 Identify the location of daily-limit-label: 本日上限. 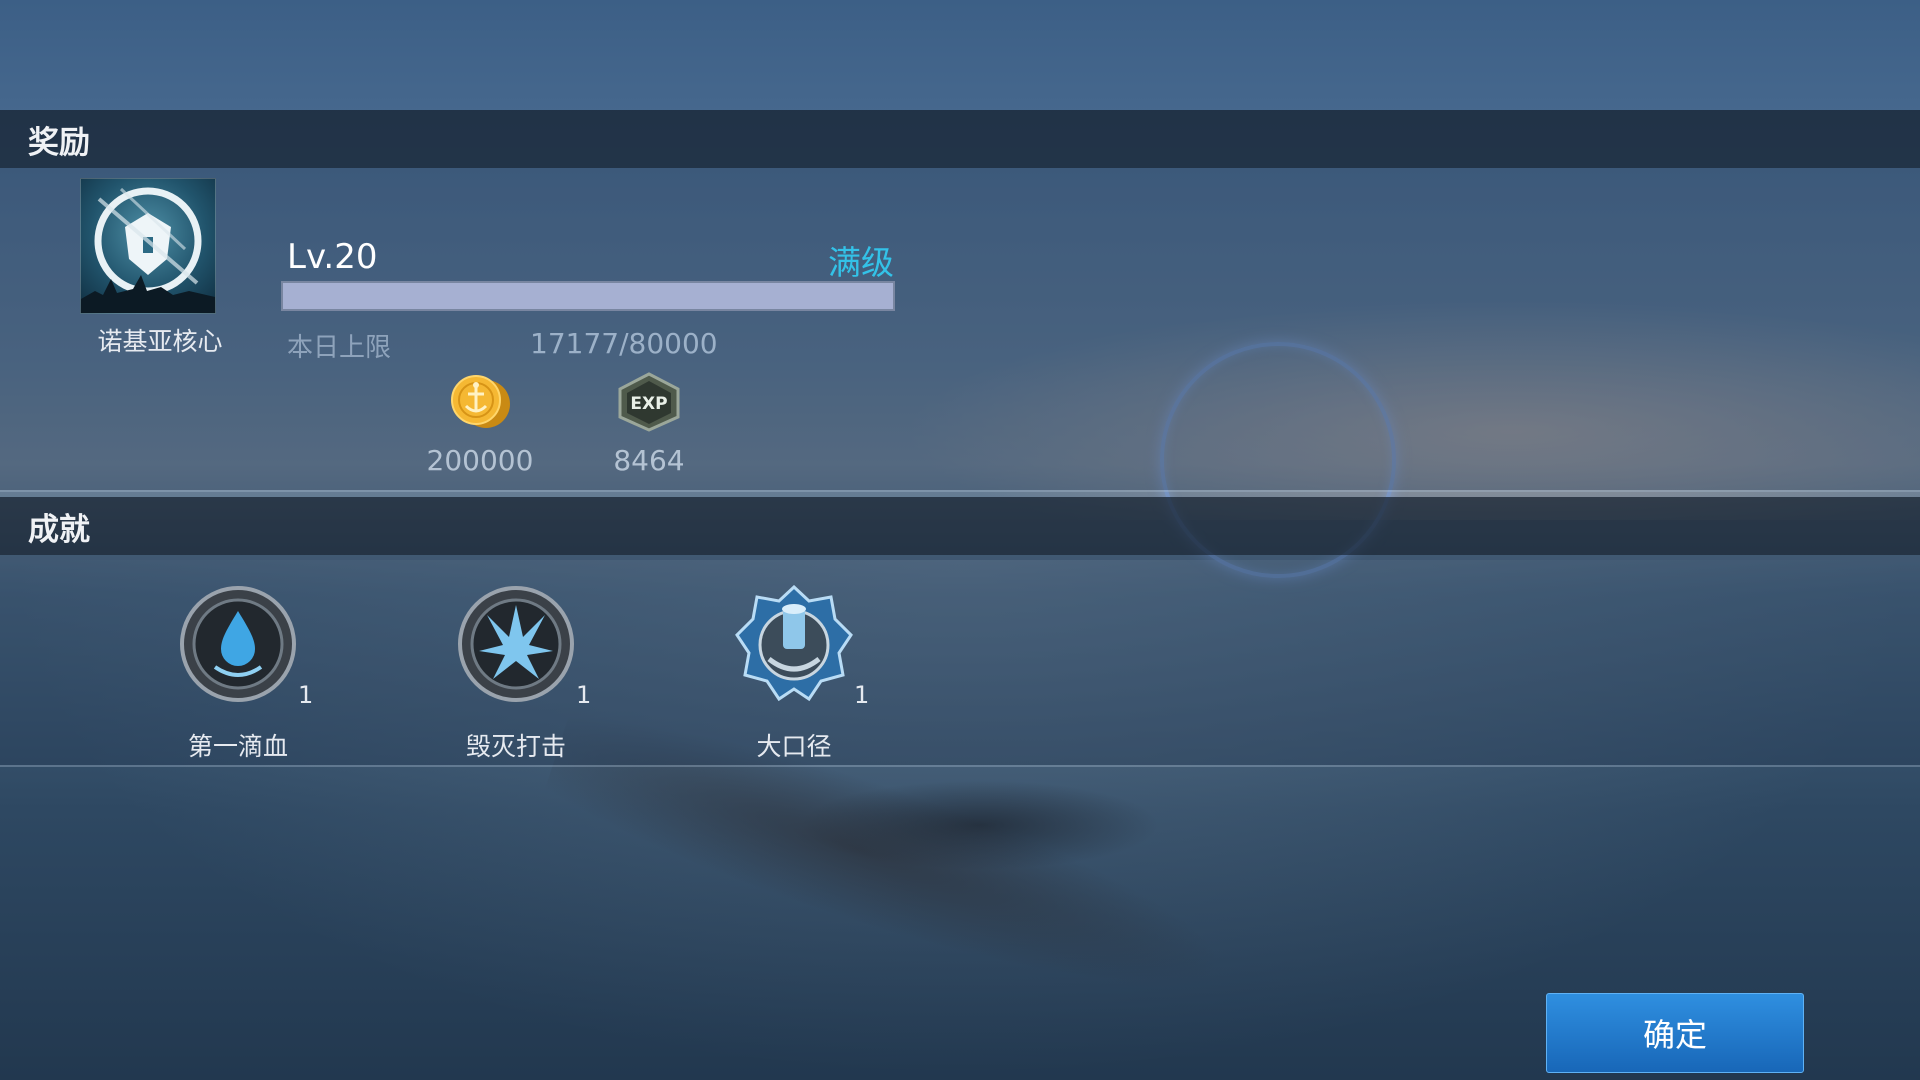
(339, 348).